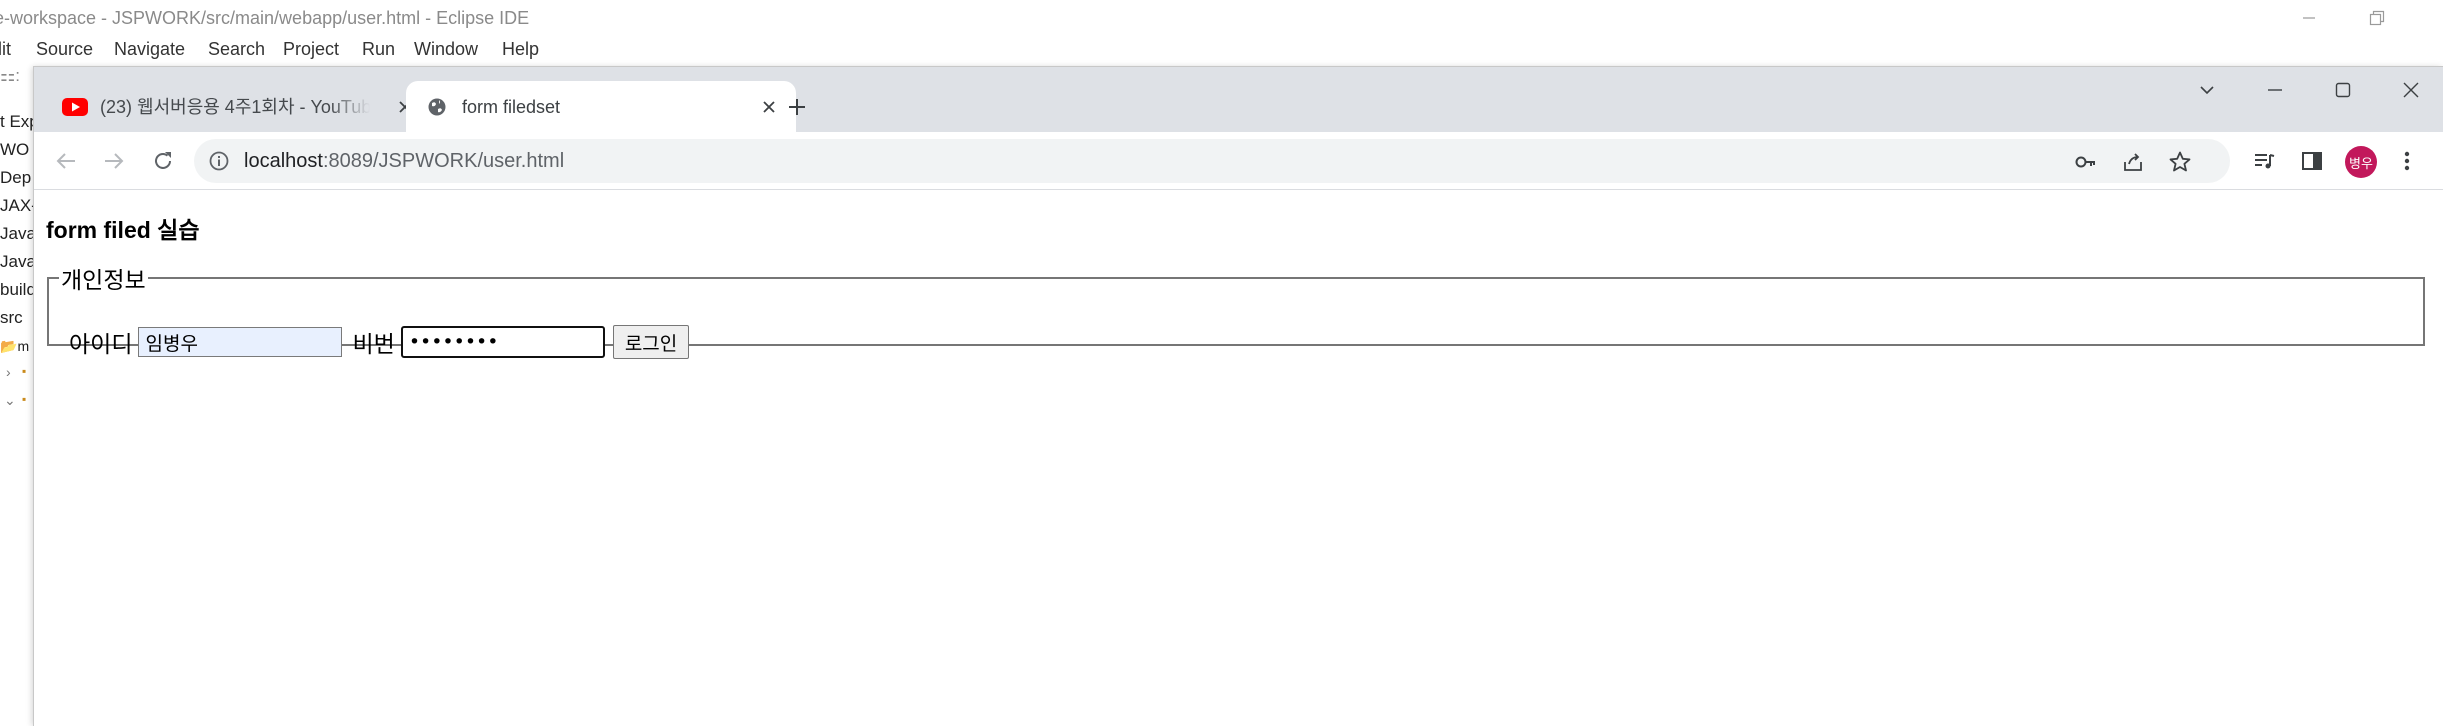  I want to click on chevron-right-icon: ›, so click(8, 372).